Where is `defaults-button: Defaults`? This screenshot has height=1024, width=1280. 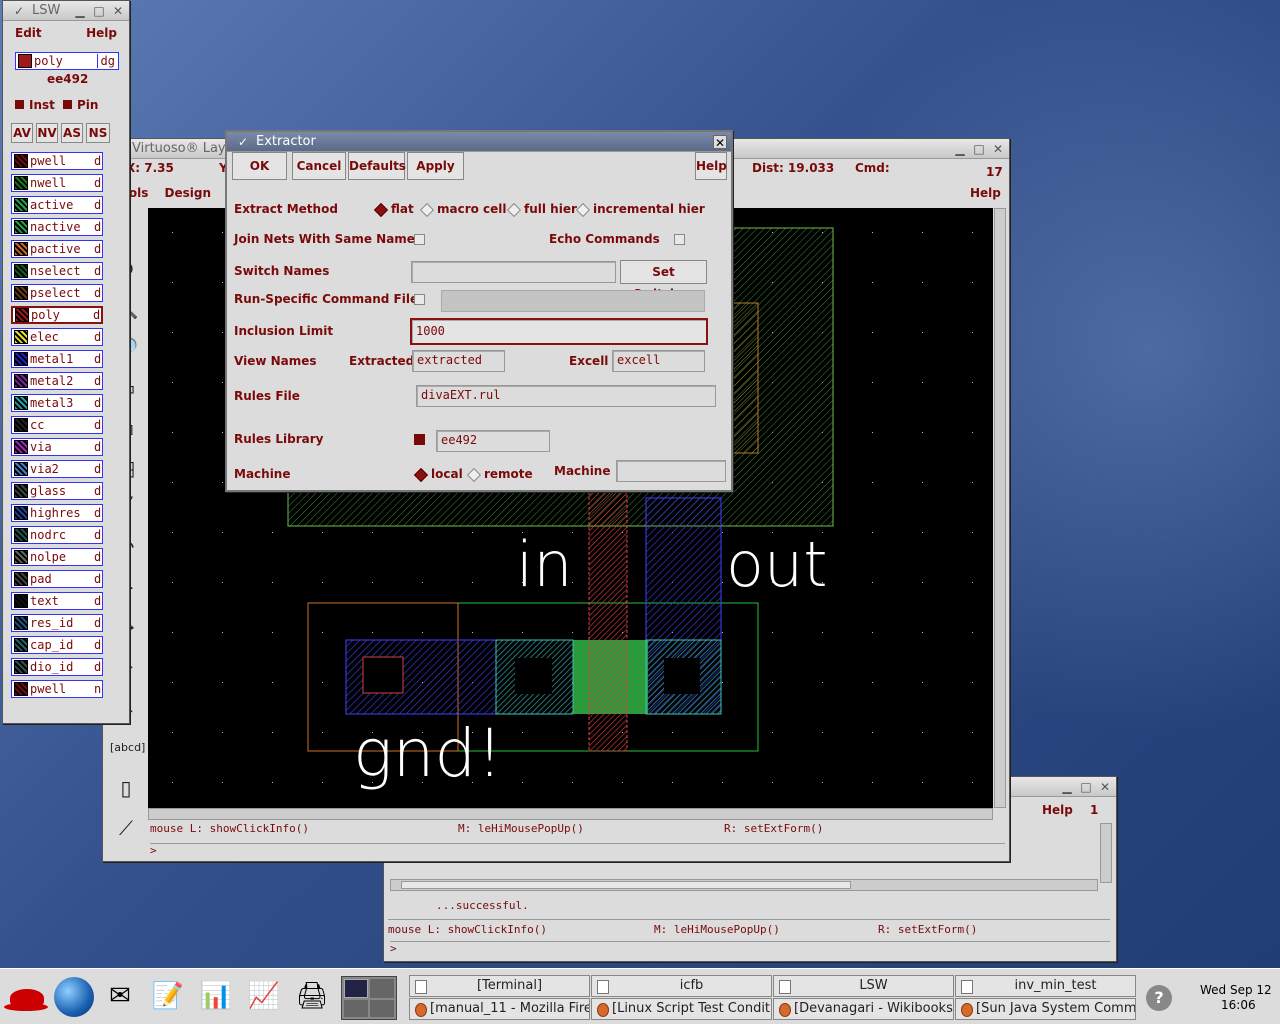
defaults-button: Defaults is located at coordinates (377, 166).